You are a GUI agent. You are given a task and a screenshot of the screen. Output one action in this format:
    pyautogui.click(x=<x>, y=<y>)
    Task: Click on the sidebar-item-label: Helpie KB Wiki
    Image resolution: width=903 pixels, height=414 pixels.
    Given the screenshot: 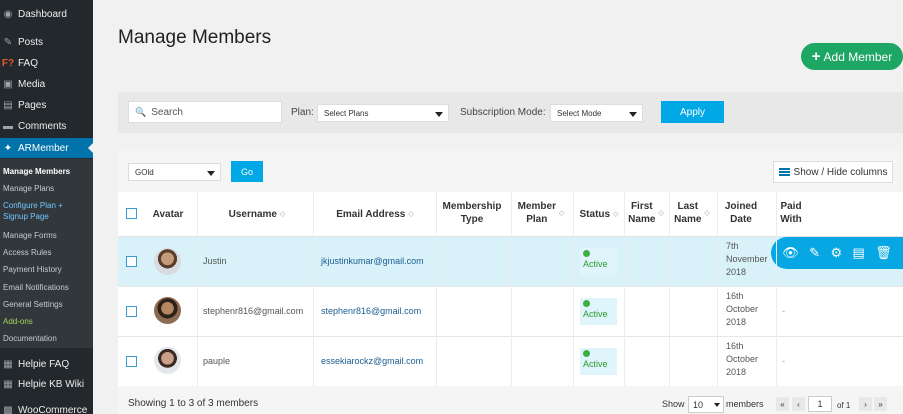 What is the action you would take?
    pyautogui.click(x=51, y=384)
    